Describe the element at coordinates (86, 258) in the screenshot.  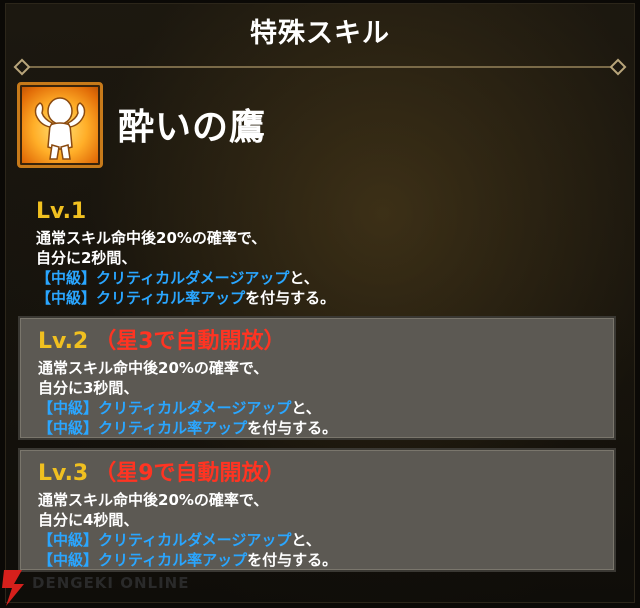
I see `description-line: 自分に2秒間、` at that location.